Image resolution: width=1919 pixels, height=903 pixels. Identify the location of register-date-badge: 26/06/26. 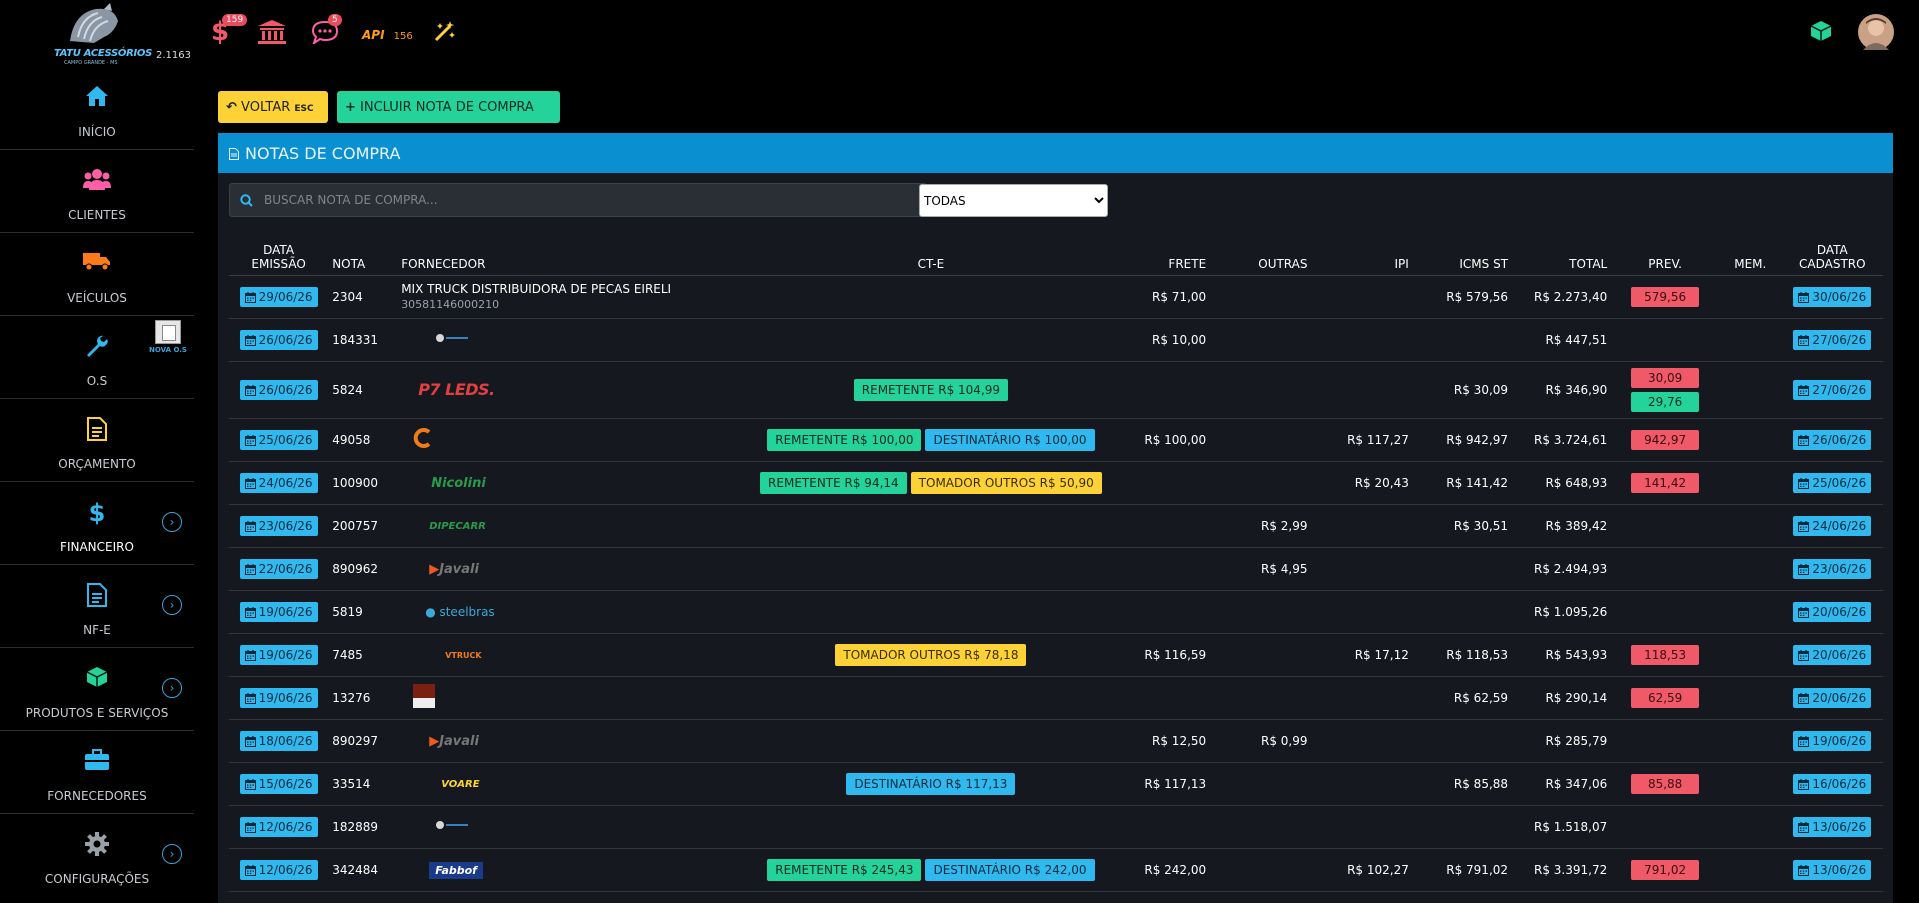
(1832, 440).